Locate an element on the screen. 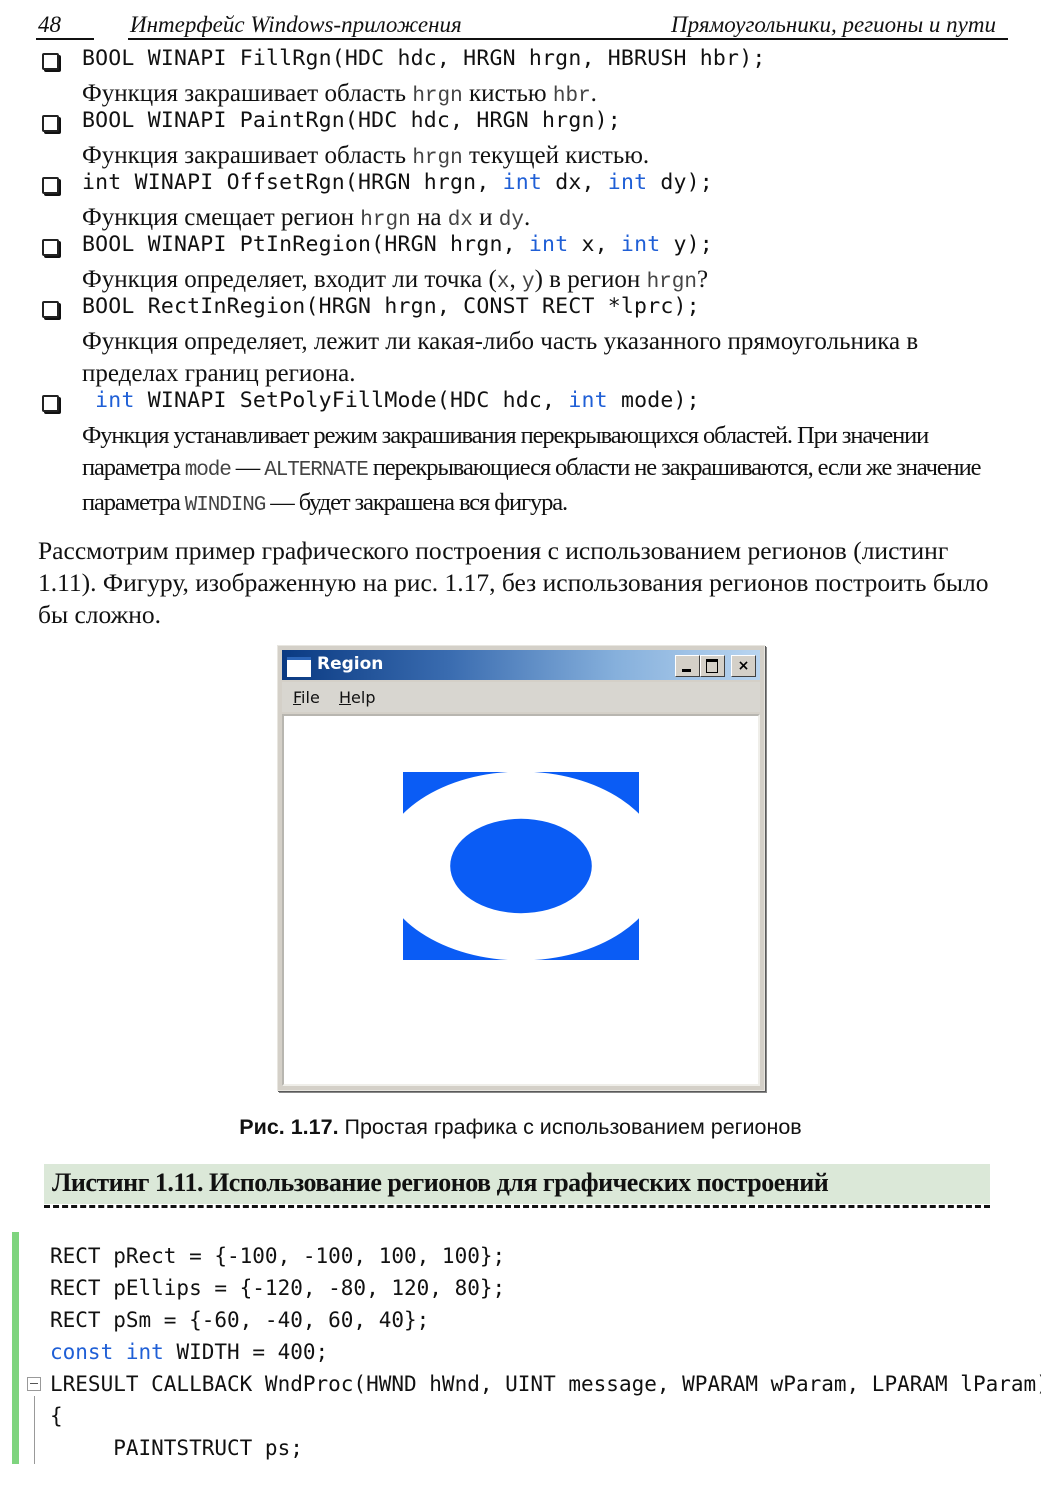 The image size is (1041, 1500). section-title: Прямоугольники, регионы и пути is located at coordinates (833, 24).